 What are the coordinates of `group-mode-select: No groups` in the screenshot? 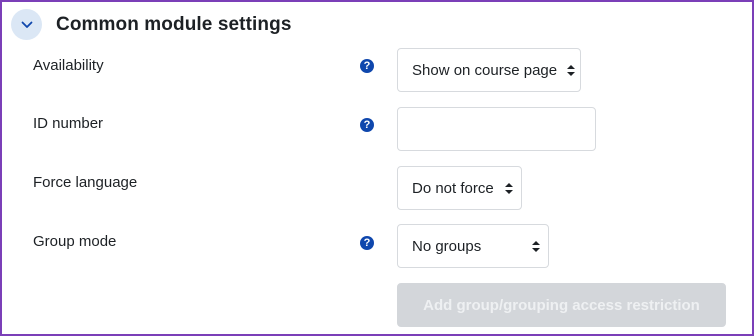 It's located at (473, 246).